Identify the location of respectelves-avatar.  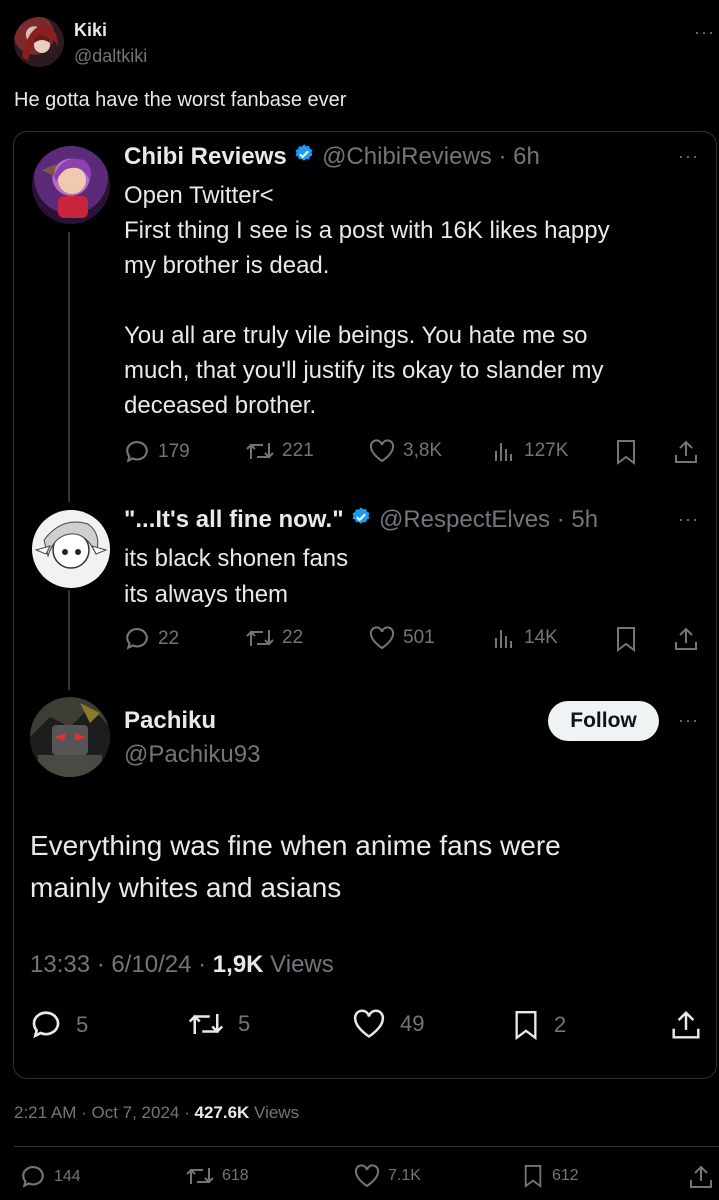
(71, 549).